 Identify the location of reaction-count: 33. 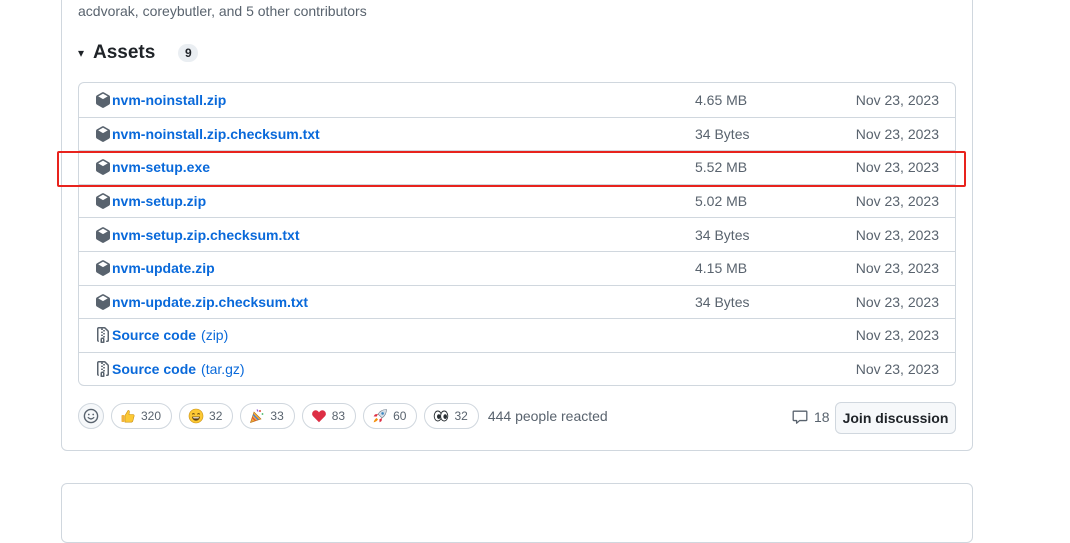
(277, 416).